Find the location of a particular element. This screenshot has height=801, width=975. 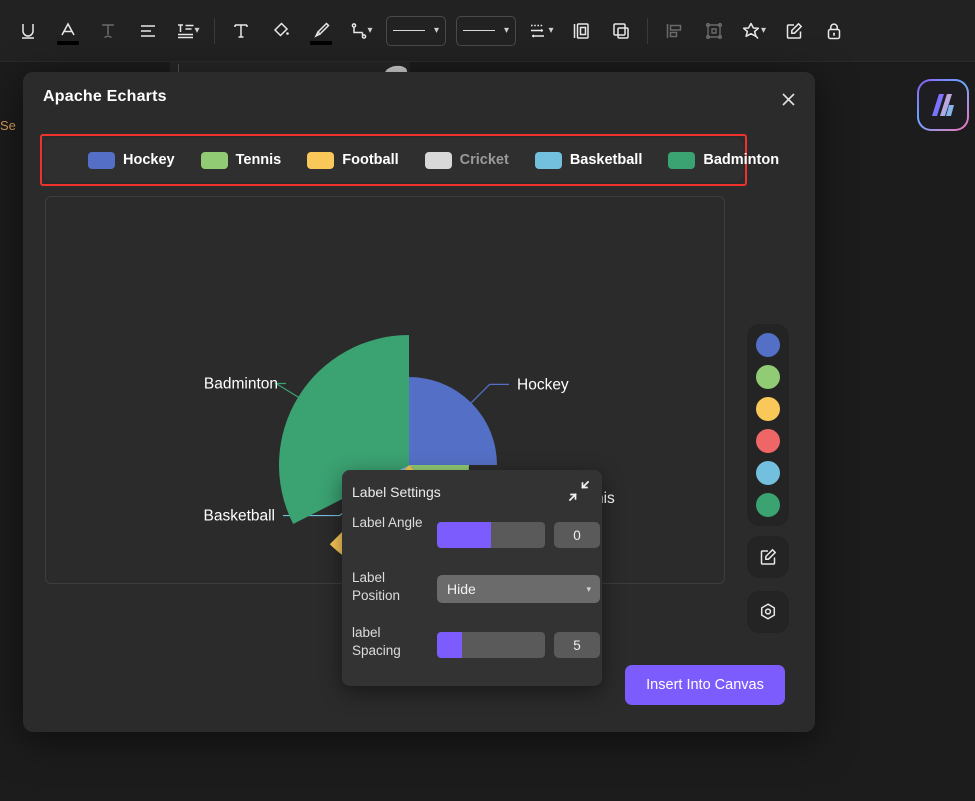

chart-settings-button is located at coordinates (768, 612).